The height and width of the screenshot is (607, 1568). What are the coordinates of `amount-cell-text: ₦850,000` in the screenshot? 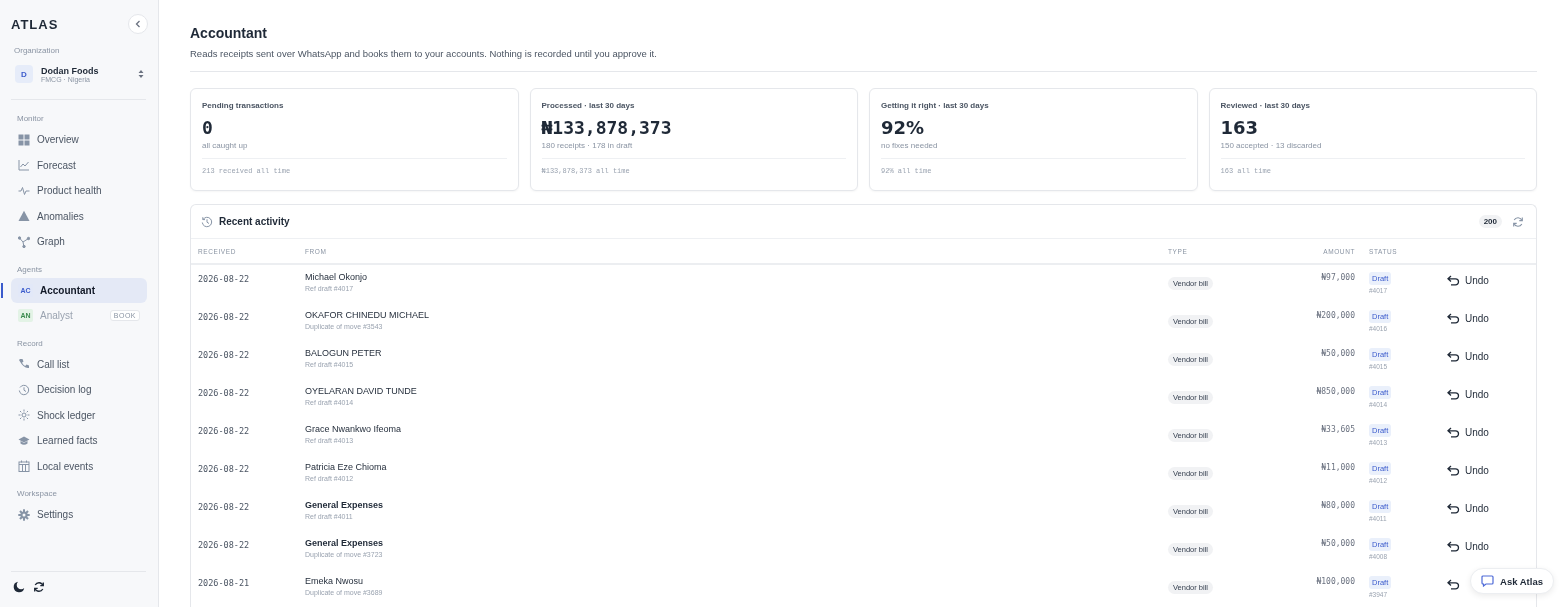 It's located at (1335, 391).